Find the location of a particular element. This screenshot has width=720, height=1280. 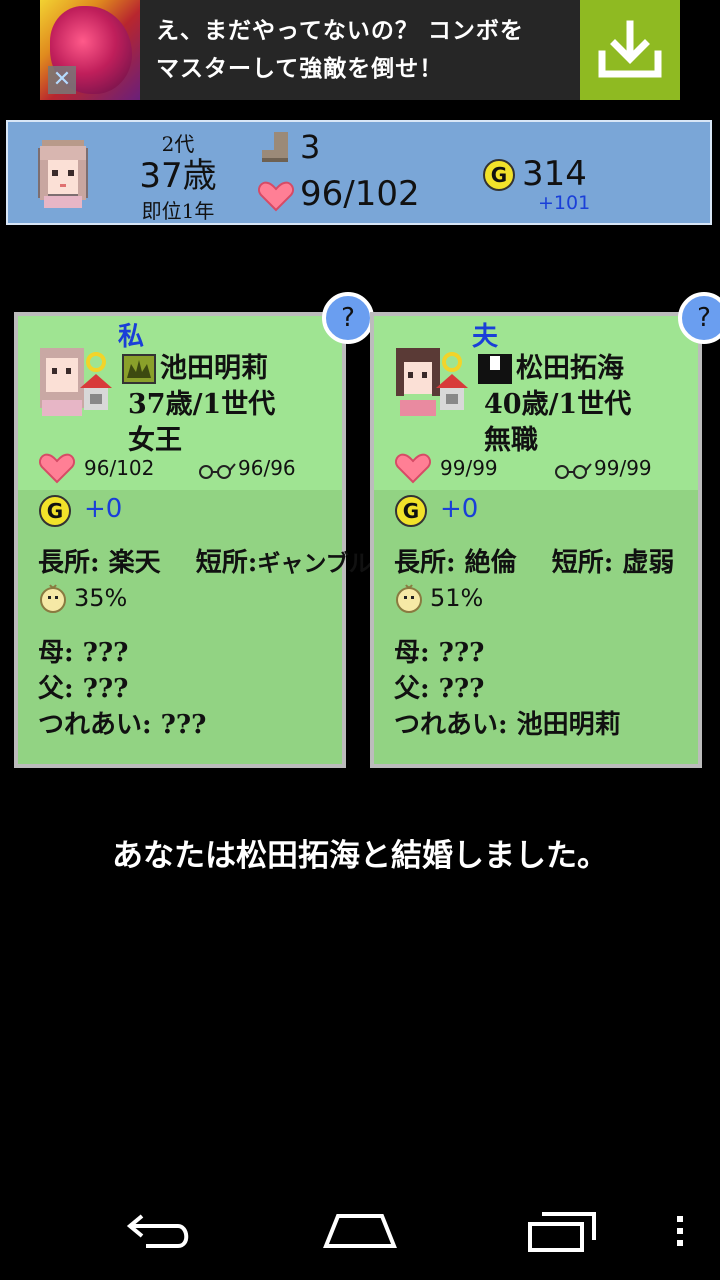

age-generation: 37歳/1世代 is located at coordinates (202, 404).